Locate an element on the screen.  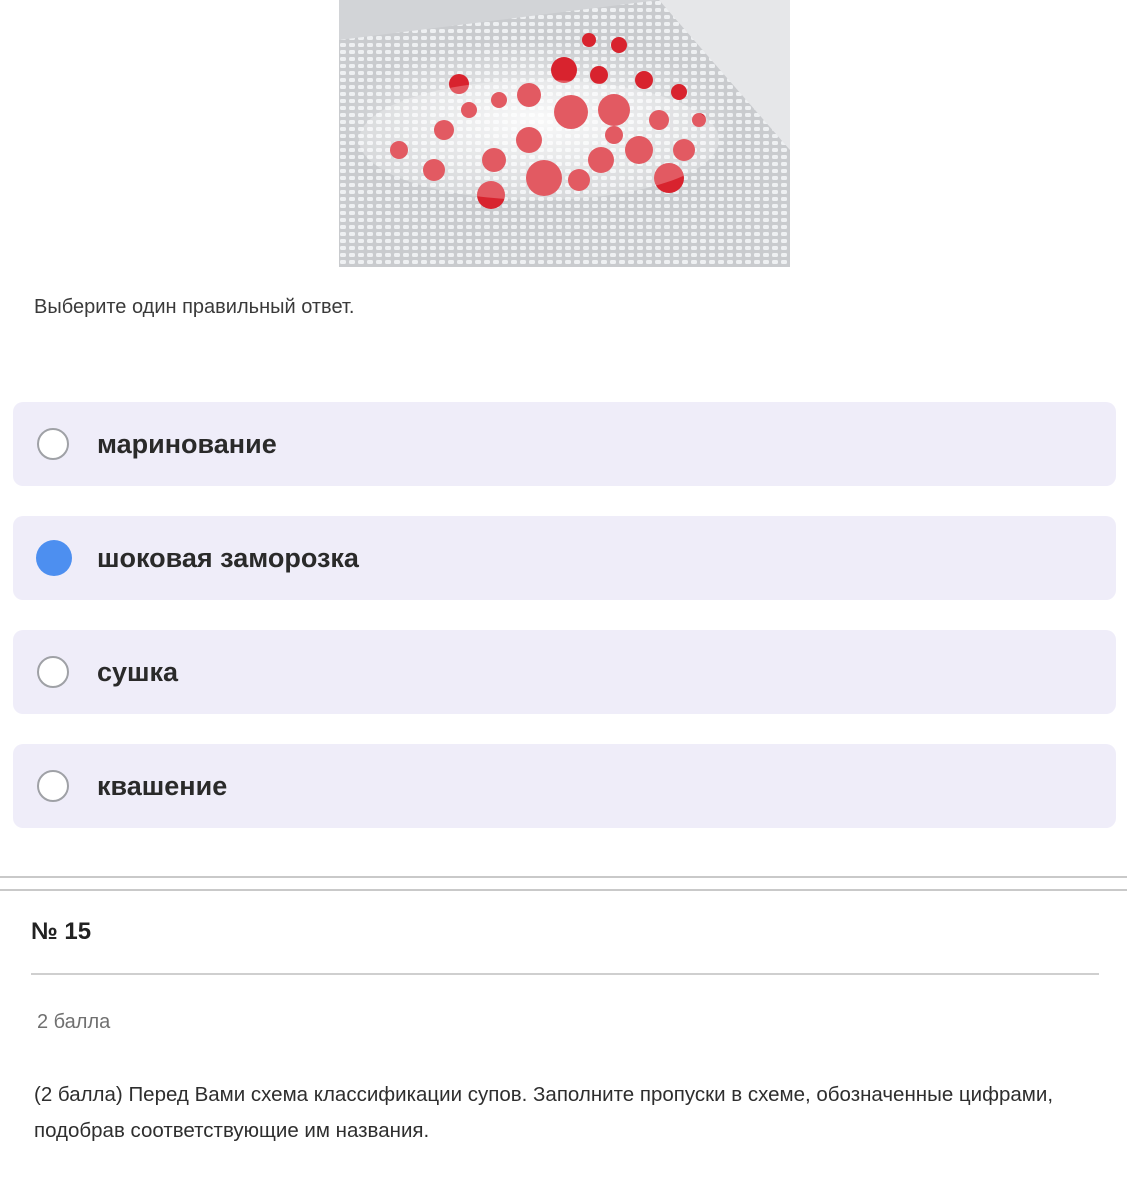
question-instruction: Выберите один правильный ответ. is located at coordinates (194, 307).